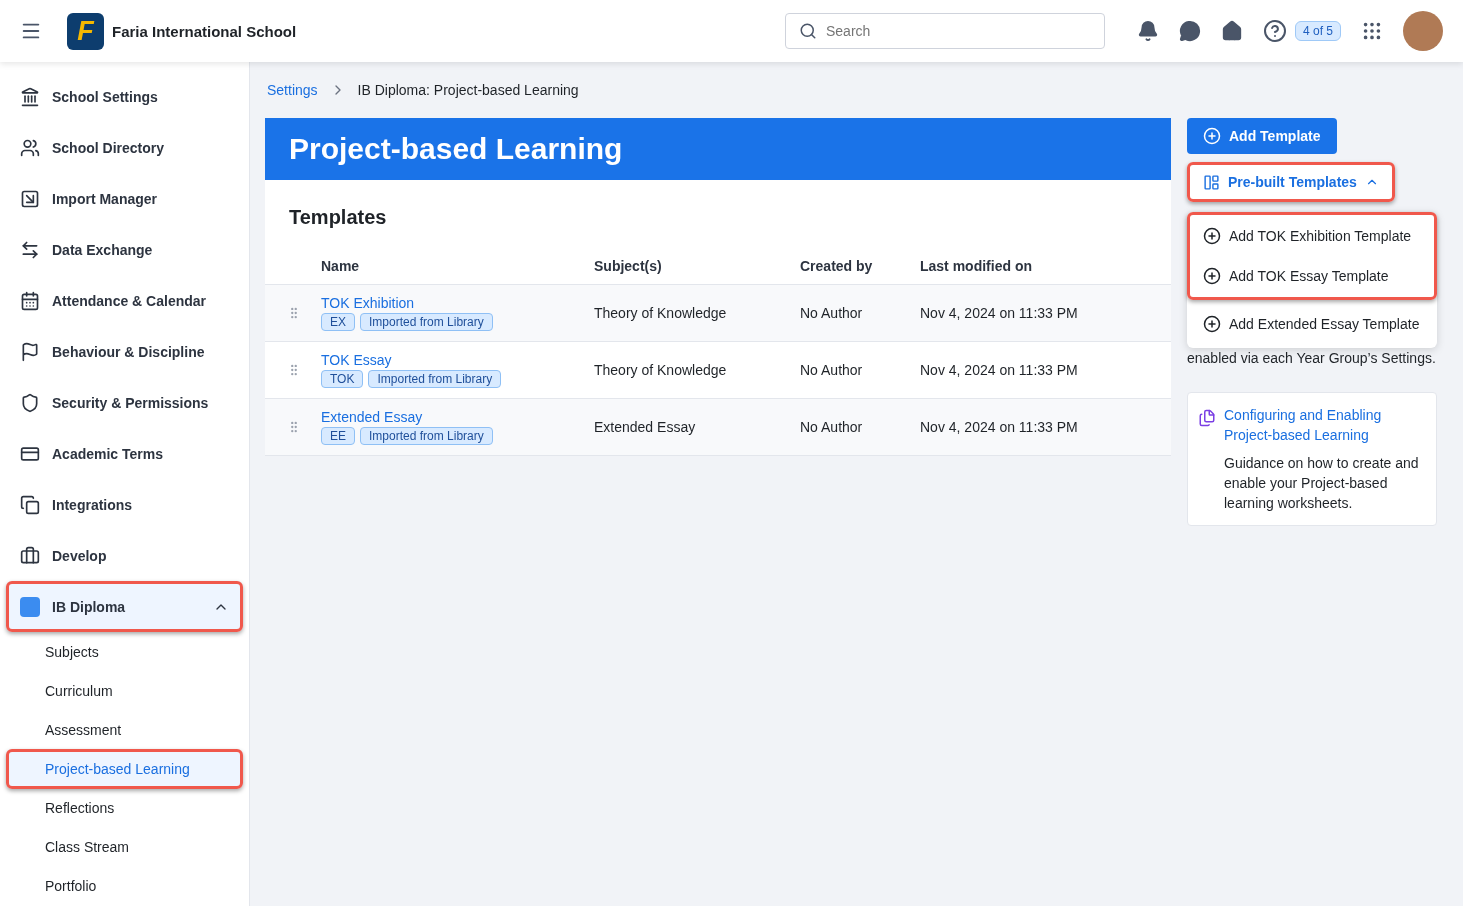  Describe the element at coordinates (944, 31) in the screenshot. I see `search-field: Search` at that location.